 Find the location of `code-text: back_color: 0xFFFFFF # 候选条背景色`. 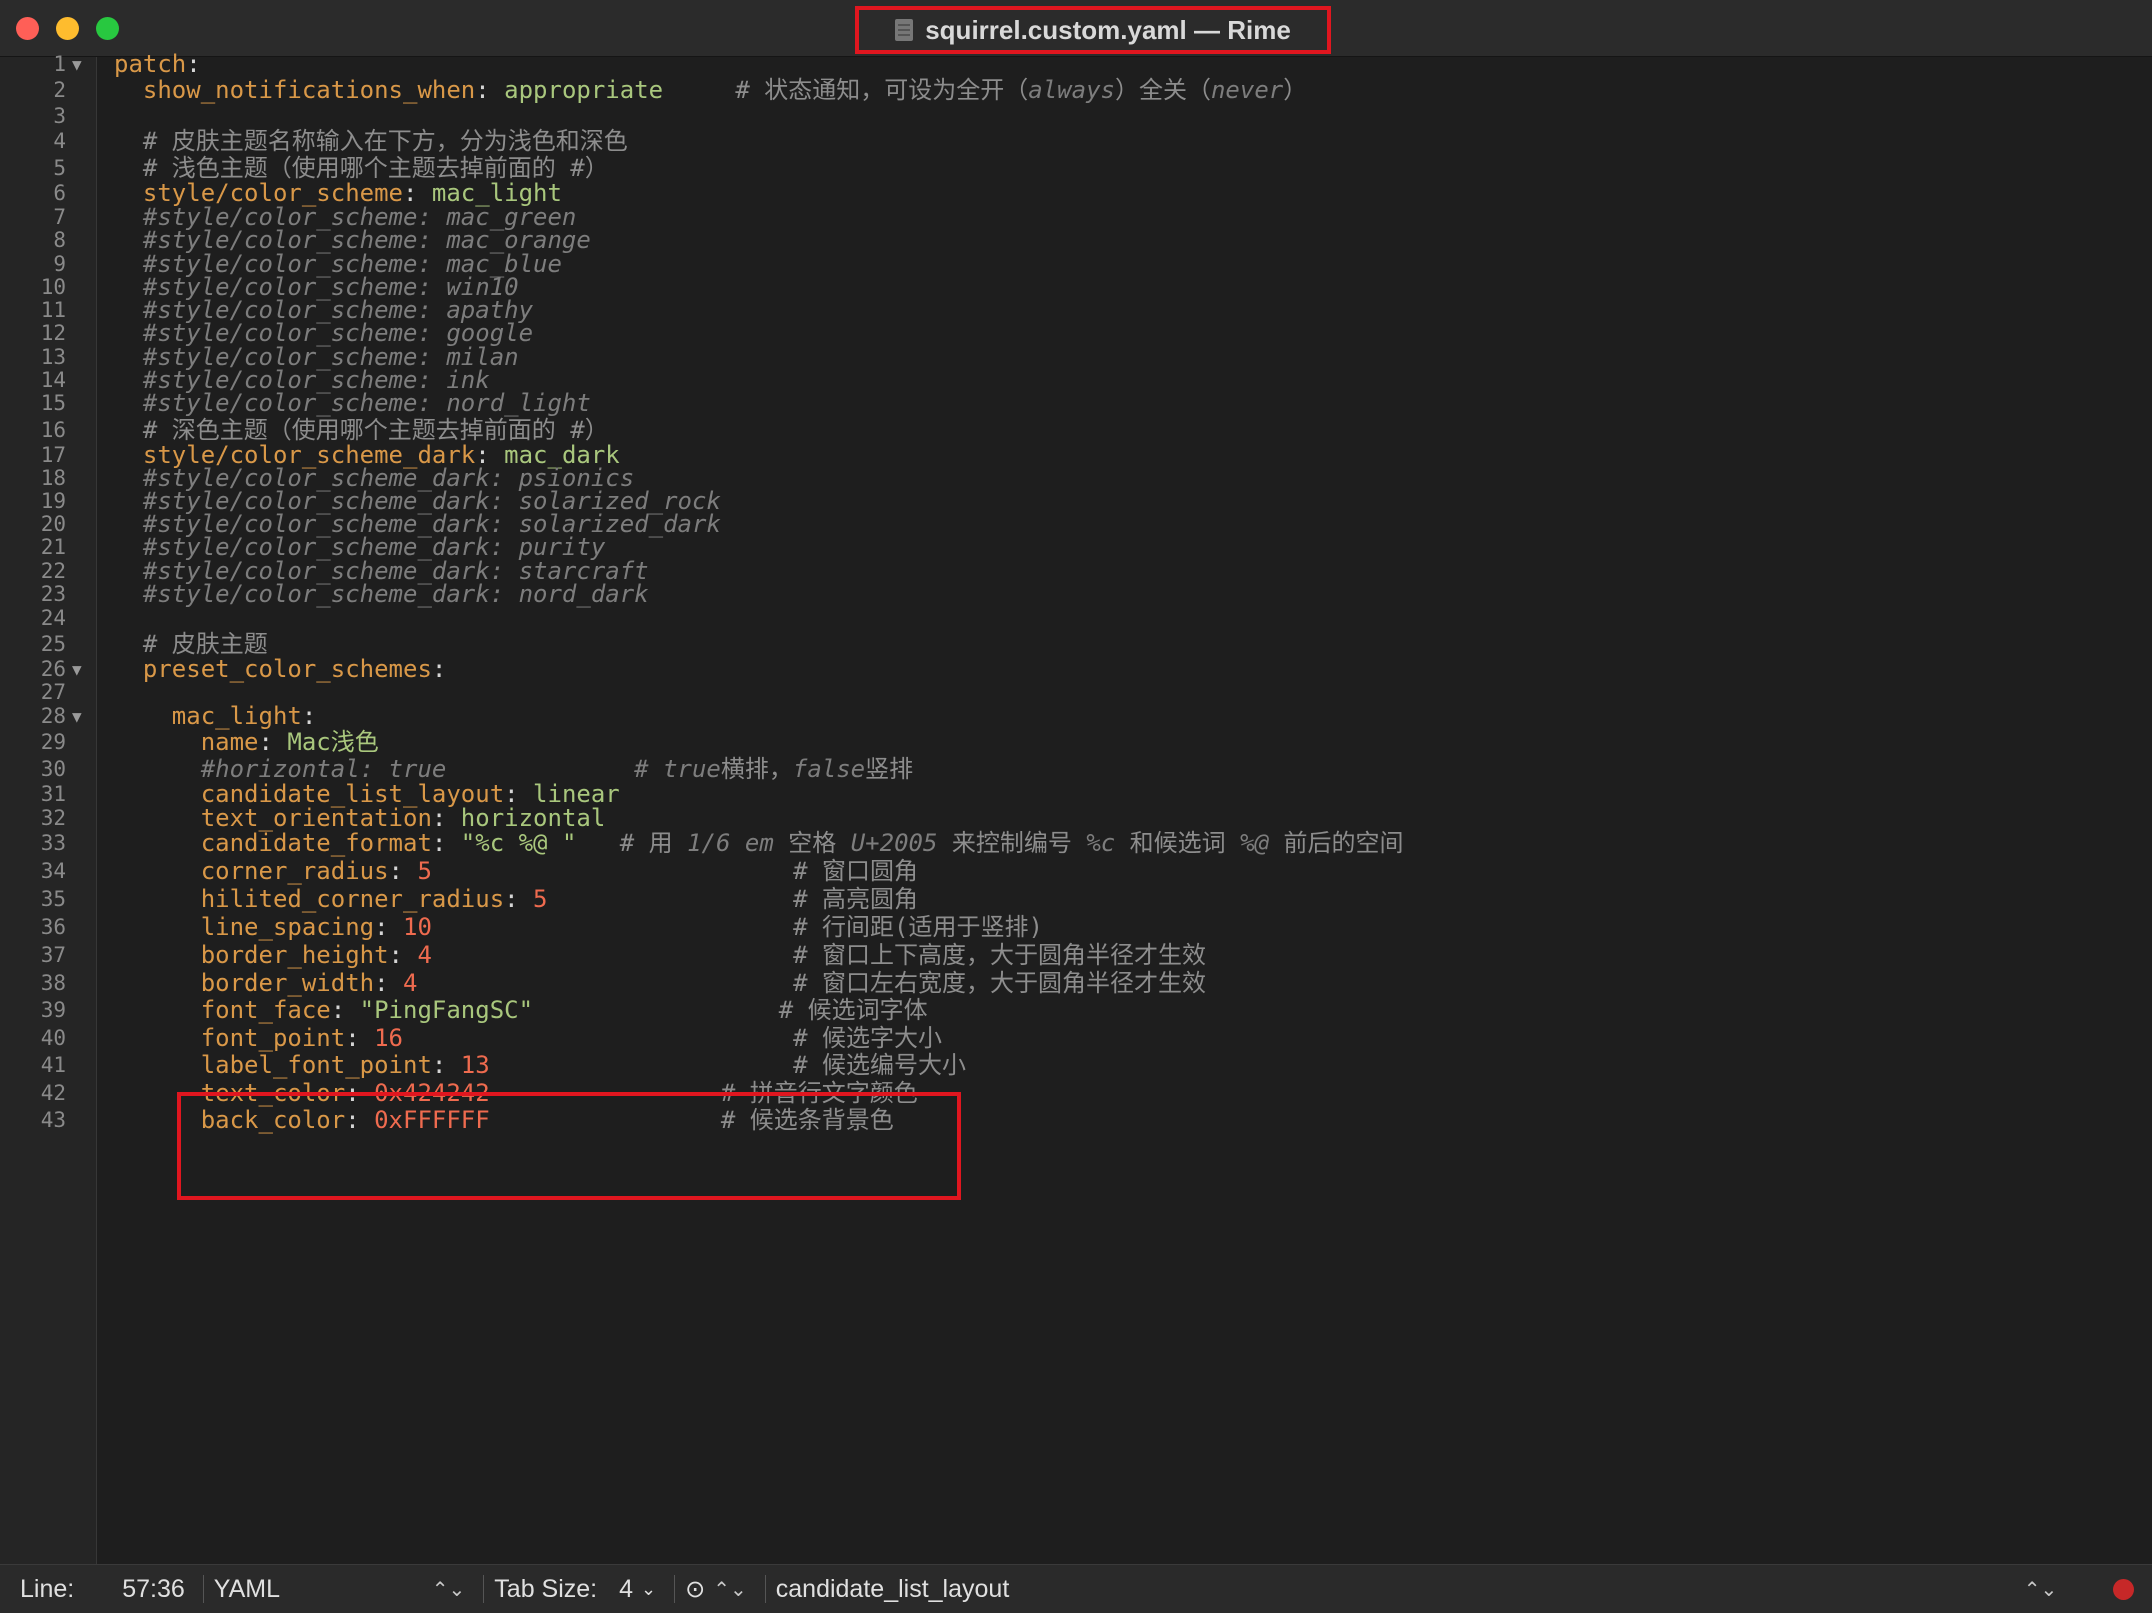

code-text: back_color: 0xFFFFFF # 候选条背景色 is located at coordinates (547, 1120).